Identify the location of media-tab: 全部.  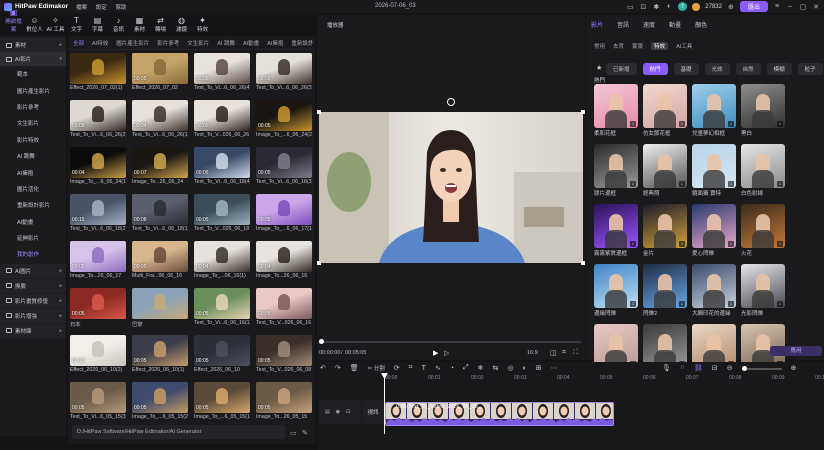
(78, 43).